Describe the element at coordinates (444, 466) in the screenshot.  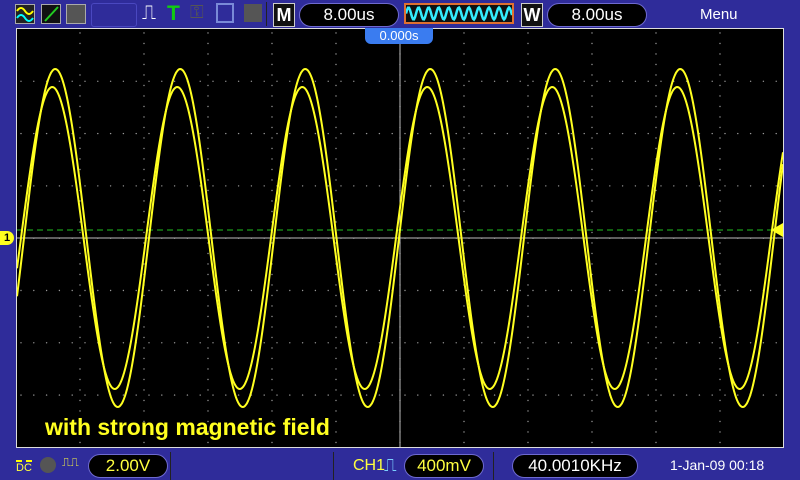
I see `trigger-level: 400mV` at that location.